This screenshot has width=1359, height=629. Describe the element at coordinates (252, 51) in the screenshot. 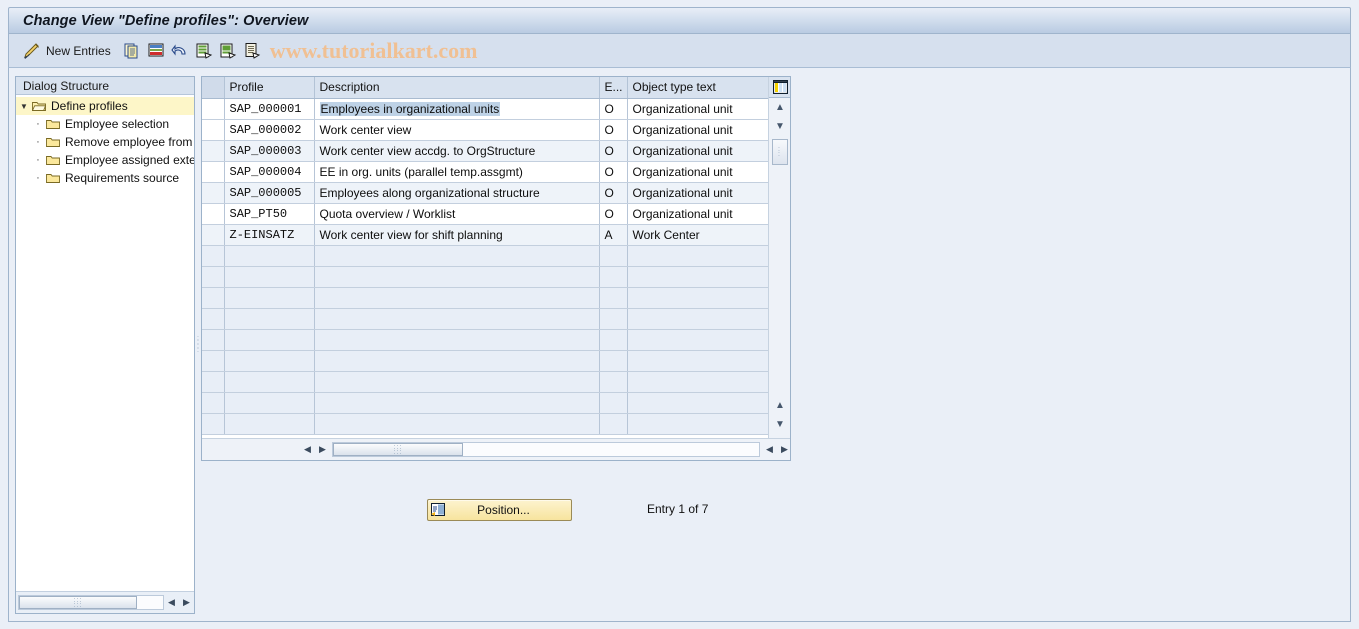

I see `details-button` at that location.